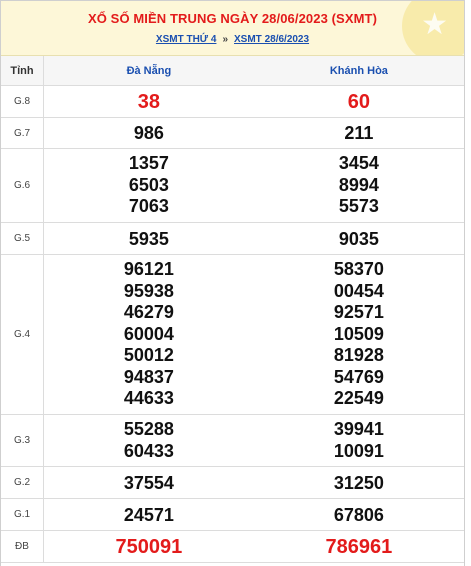  What do you see at coordinates (358, 269) in the screenshot?
I see `prize-number: 58370` at bounding box center [358, 269].